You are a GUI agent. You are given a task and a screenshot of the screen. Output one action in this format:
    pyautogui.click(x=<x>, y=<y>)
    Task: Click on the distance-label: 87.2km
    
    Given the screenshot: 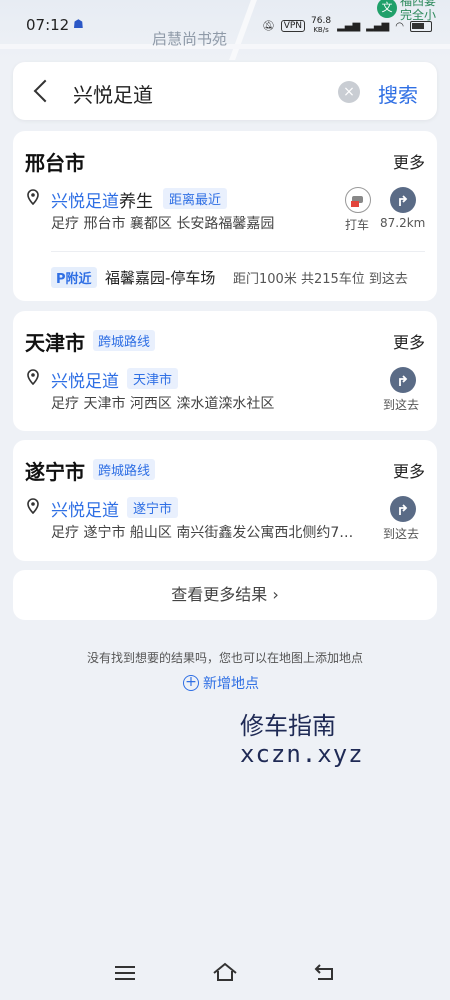 What is the action you would take?
    pyautogui.click(x=402, y=223)
    